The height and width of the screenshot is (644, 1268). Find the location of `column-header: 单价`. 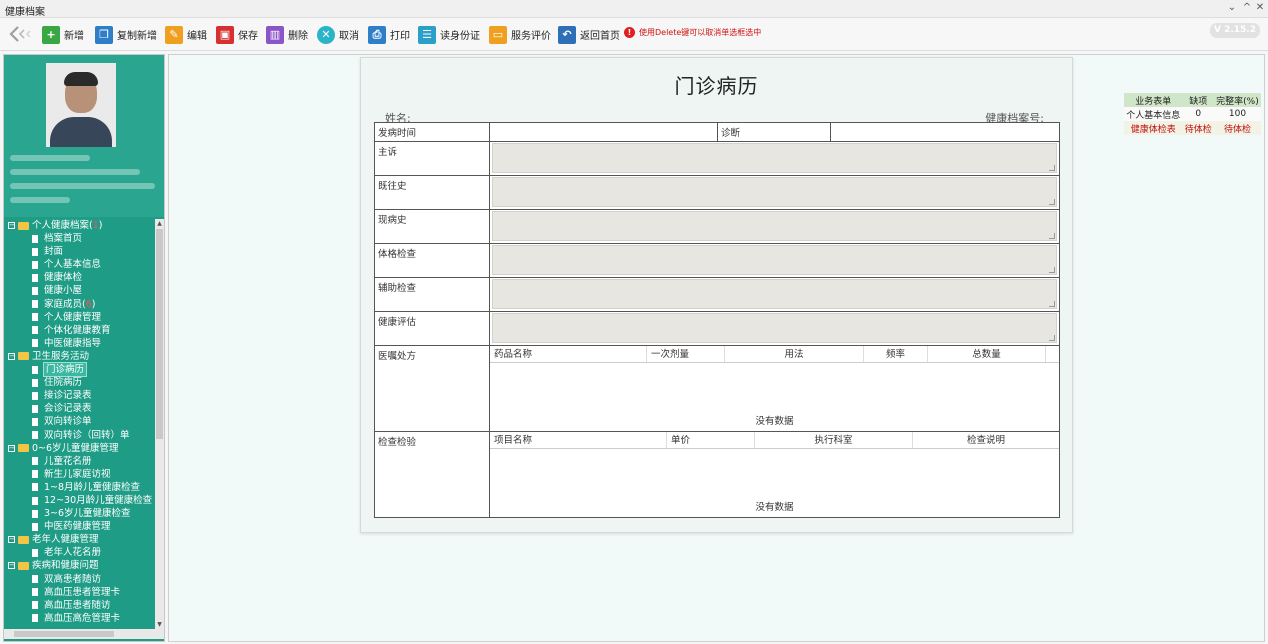

column-header: 单价 is located at coordinates (711, 440).